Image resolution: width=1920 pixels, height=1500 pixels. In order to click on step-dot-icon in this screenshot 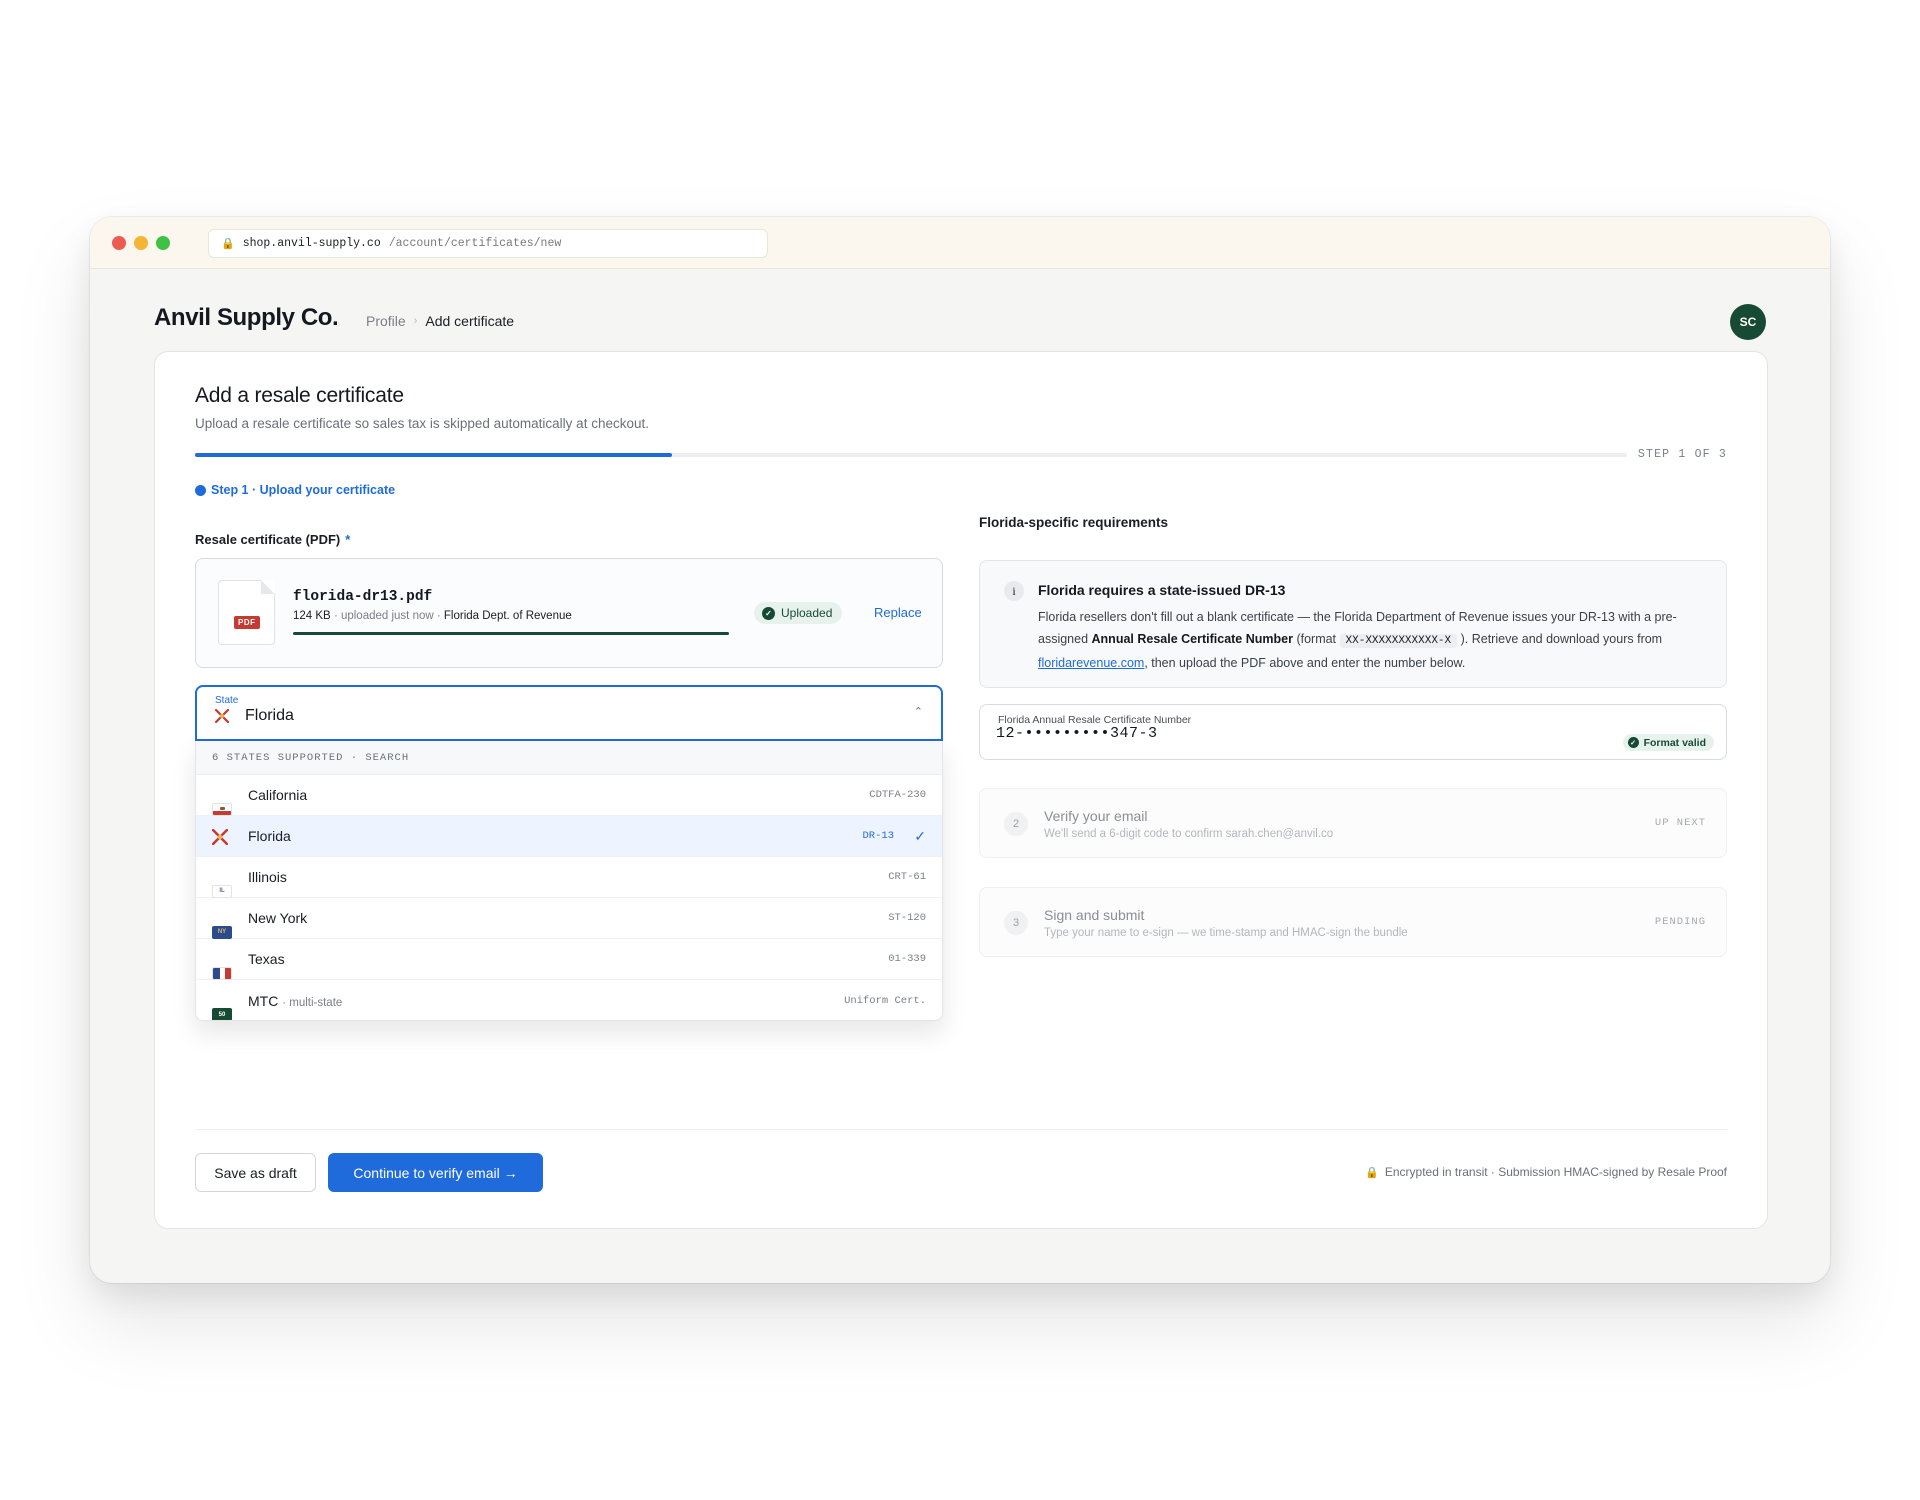, I will do `click(200, 490)`.